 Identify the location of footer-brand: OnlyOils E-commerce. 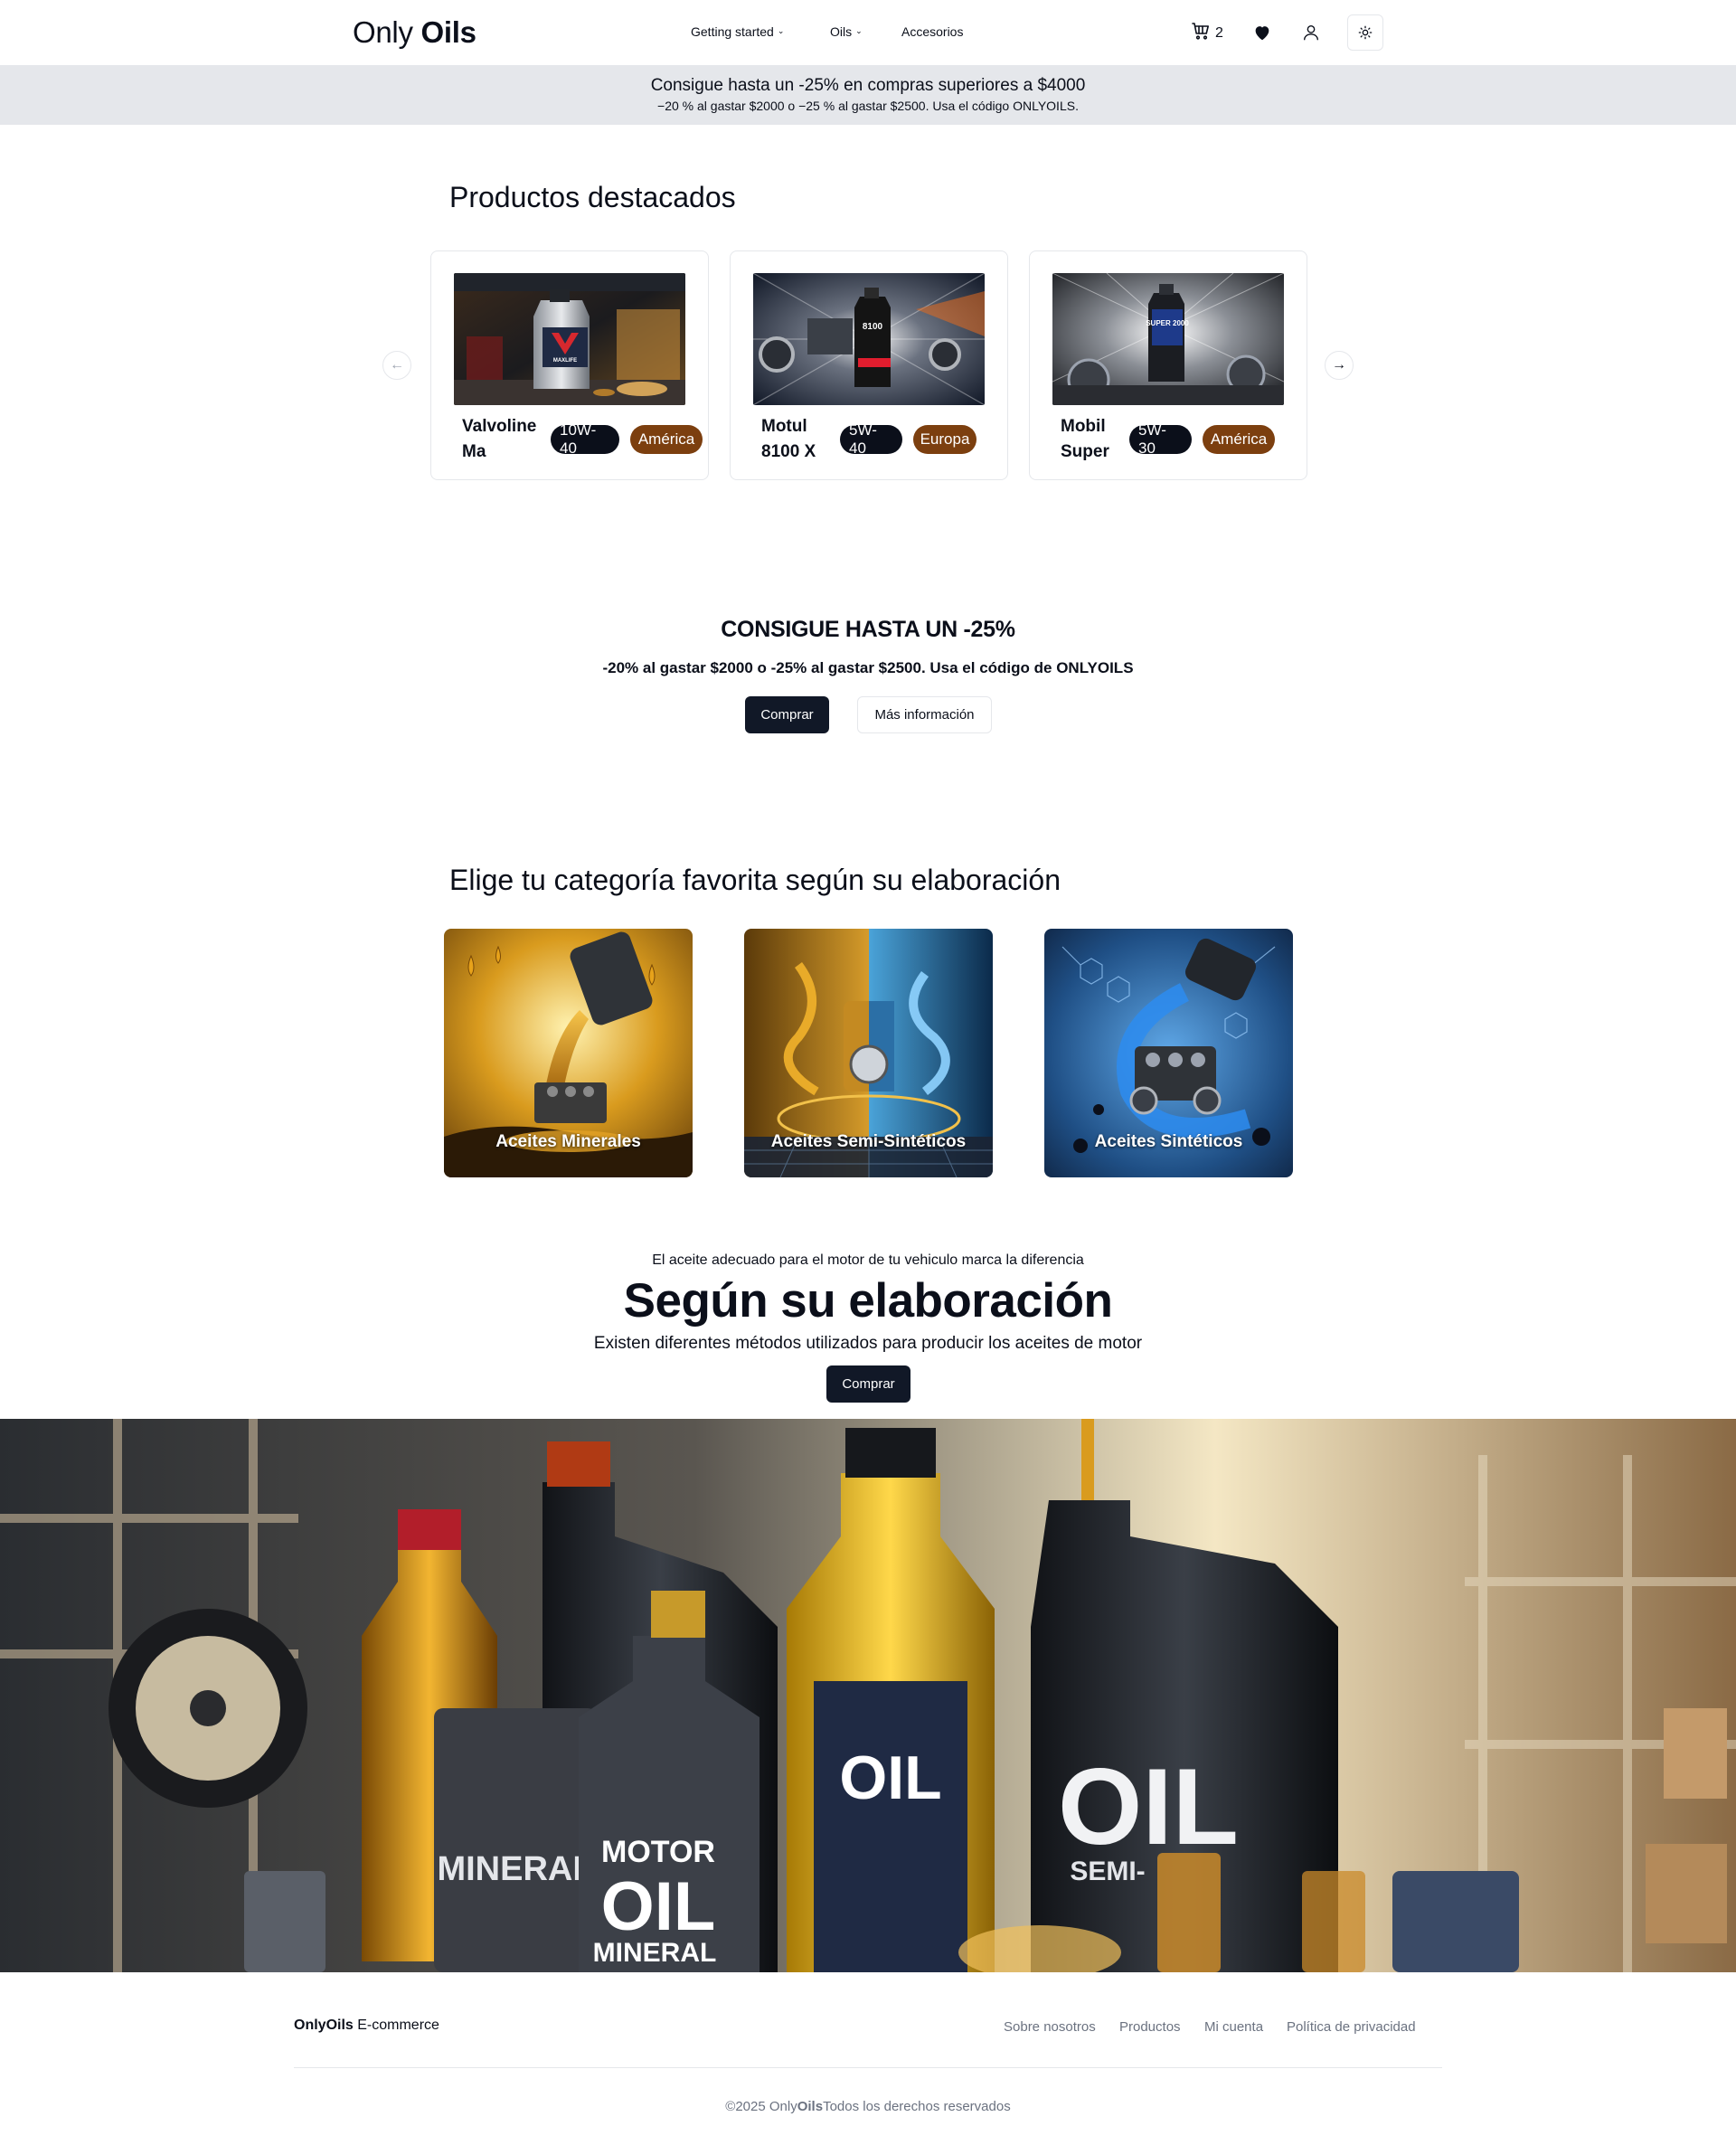
(366, 2025).